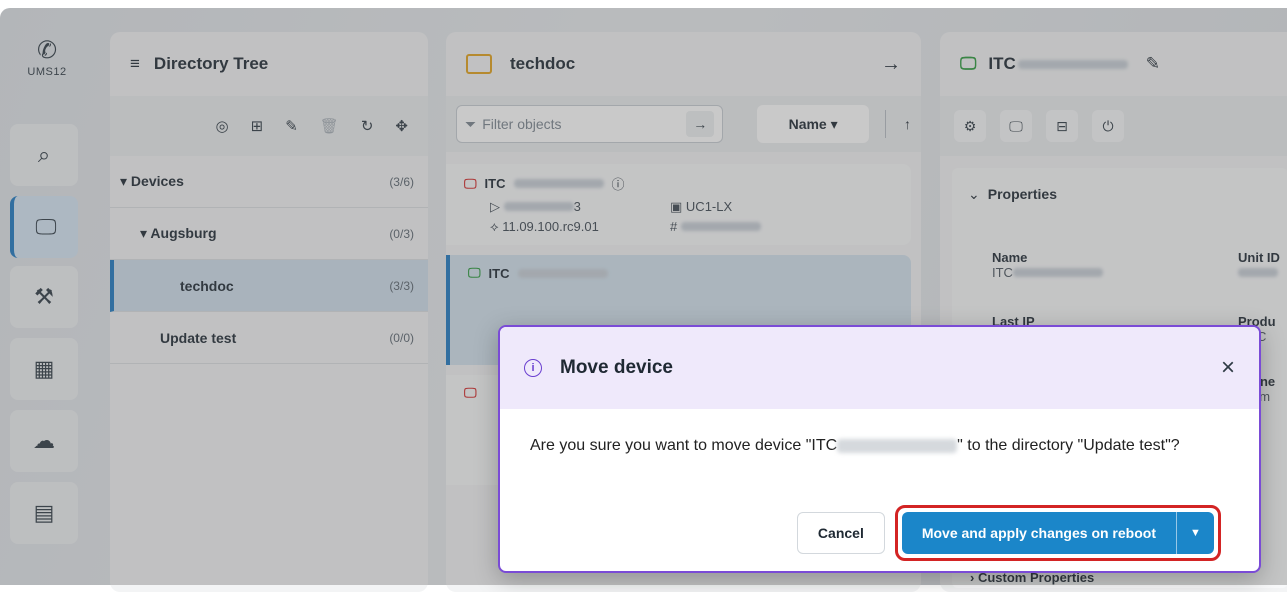 The width and height of the screenshot is (1287, 592). I want to click on dialog-title: Move device, so click(616, 367).